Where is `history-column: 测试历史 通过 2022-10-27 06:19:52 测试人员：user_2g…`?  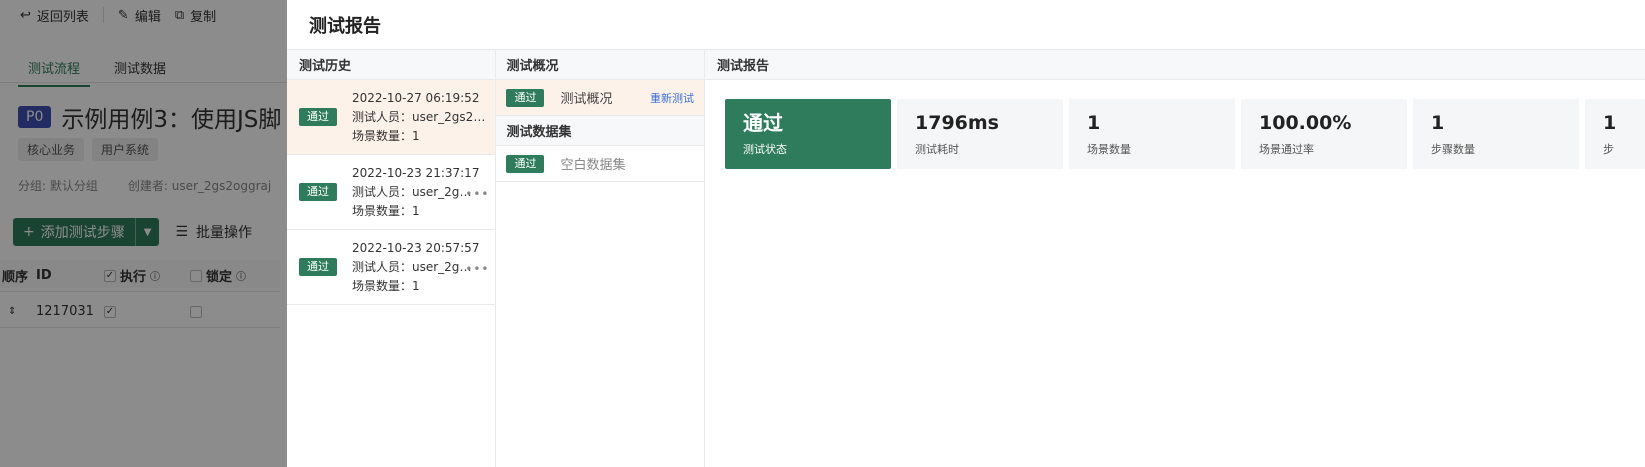 history-column: 测试历史 通过 2022-10-27 06:19:52 测试人员：user_2g… is located at coordinates (392, 258).